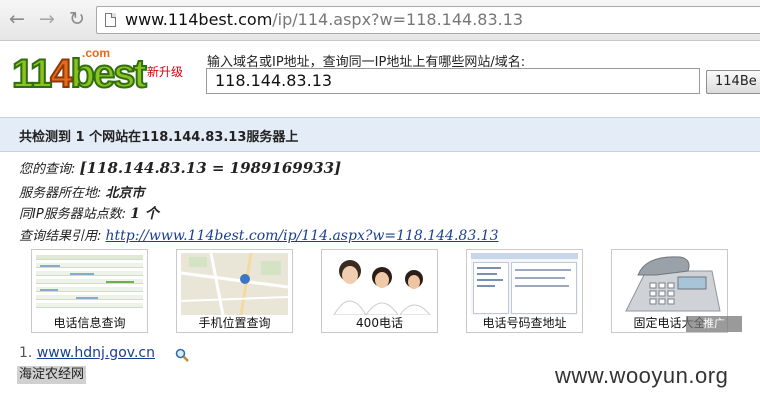 The width and height of the screenshot is (760, 405). Describe the element at coordinates (52, 375) in the screenshot. I see `site-name: 海淀农经网` at that location.